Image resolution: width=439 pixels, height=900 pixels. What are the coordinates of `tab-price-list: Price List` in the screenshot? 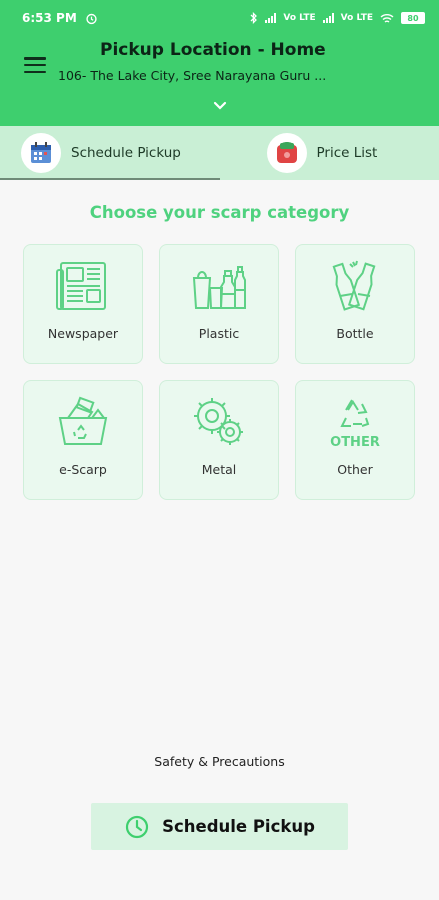 It's located at (329, 153).